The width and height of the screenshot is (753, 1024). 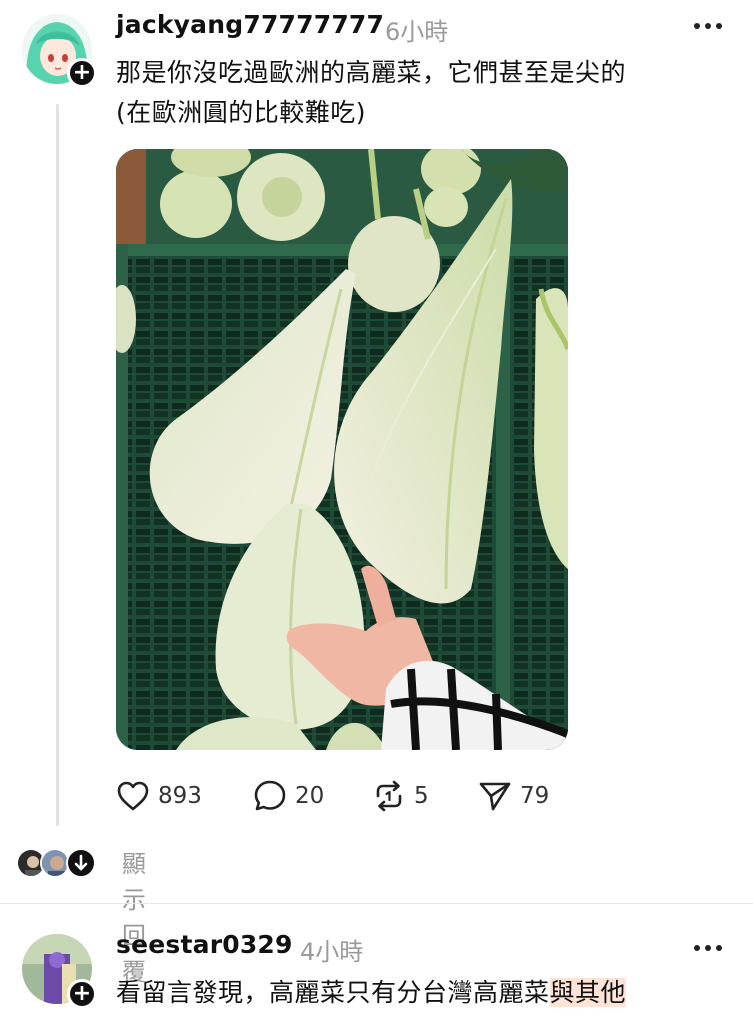 I want to click on comment-button: 20, so click(x=288, y=796).